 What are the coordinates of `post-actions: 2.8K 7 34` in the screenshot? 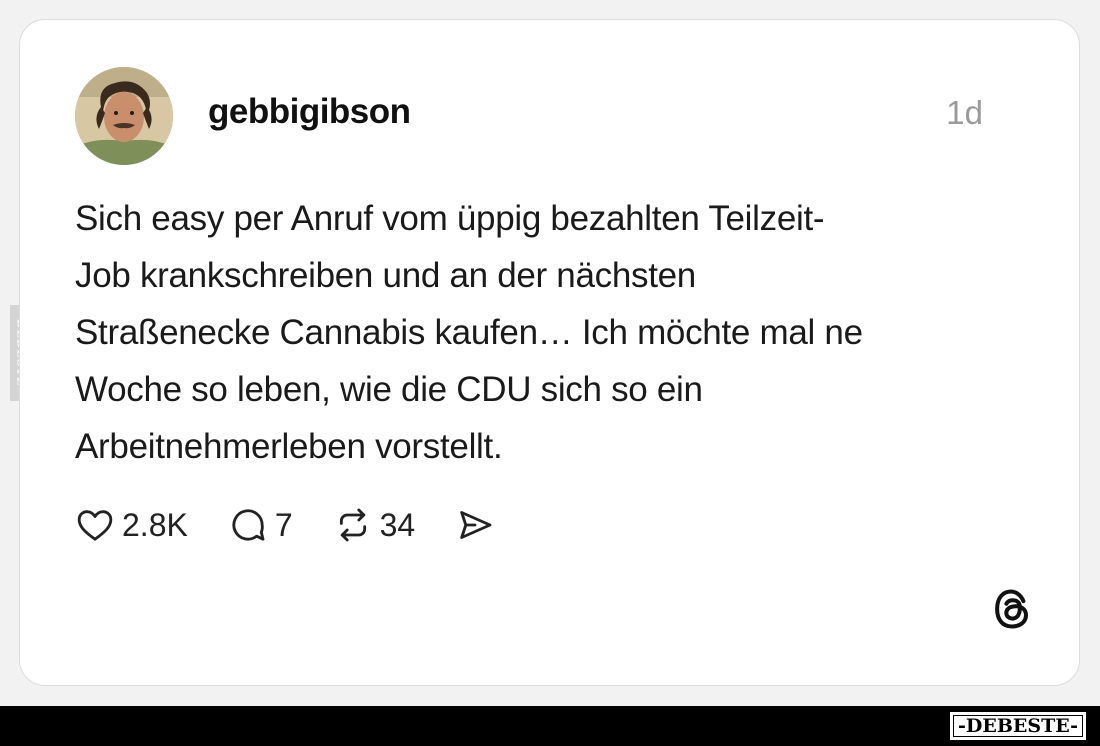 It's located at (285, 525).